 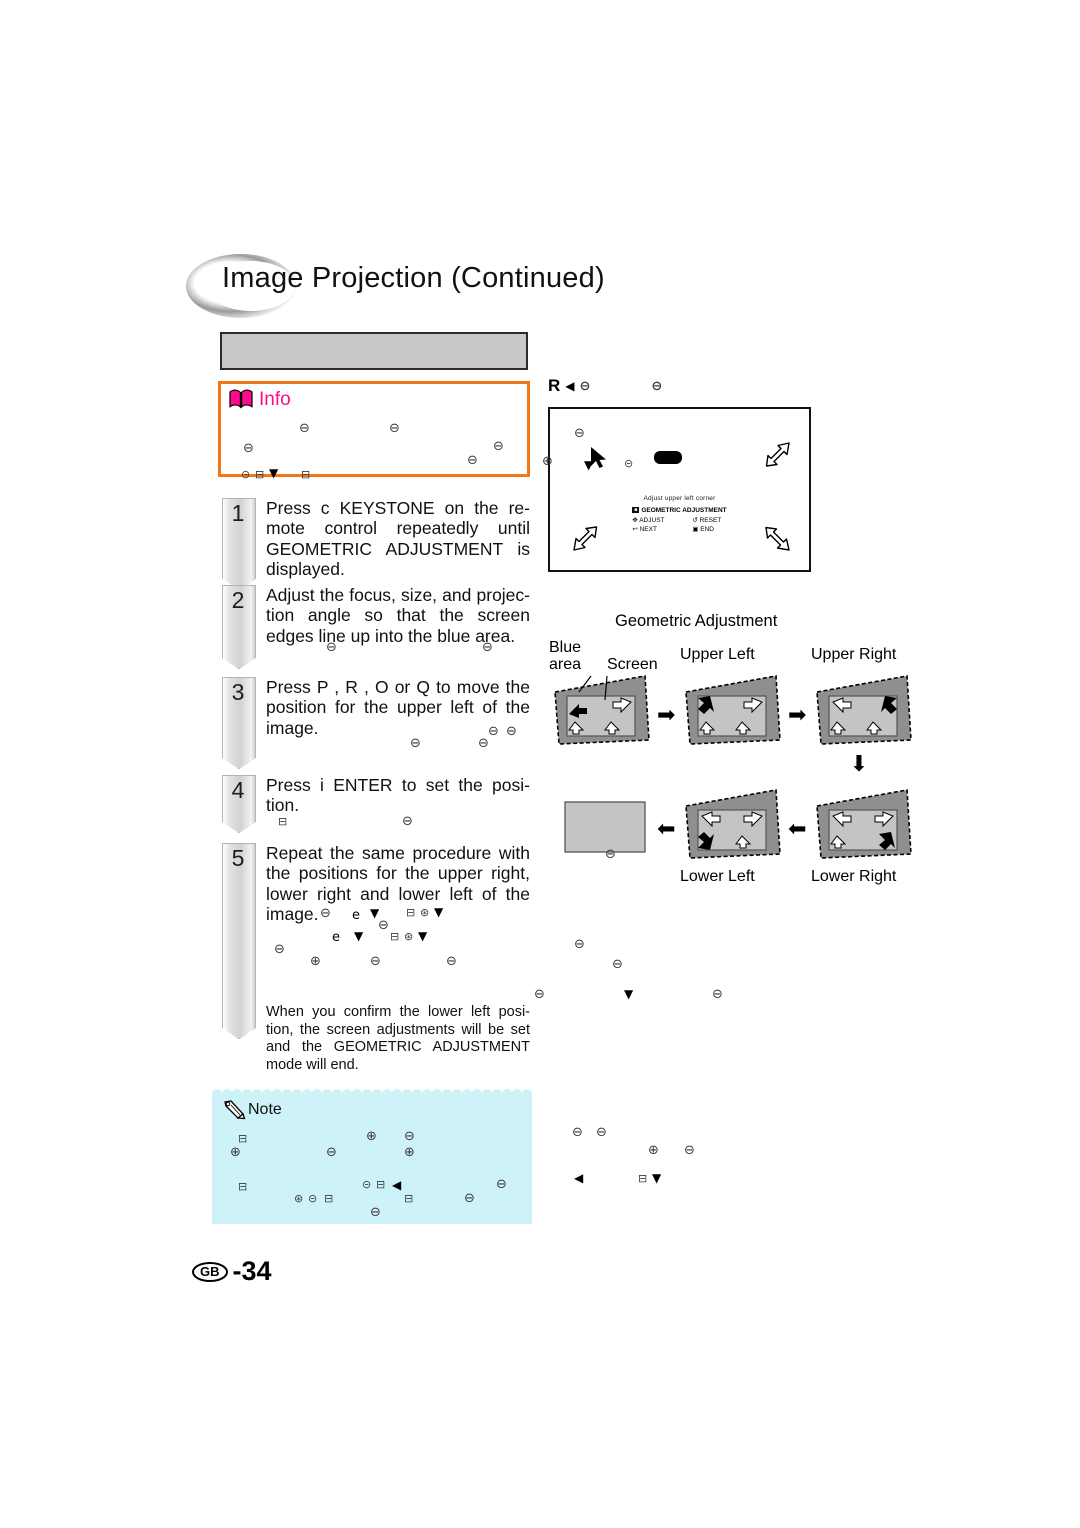 What do you see at coordinates (579, 1178) in the screenshot?
I see `glyph-artifact: ◀` at bounding box center [579, 1178].